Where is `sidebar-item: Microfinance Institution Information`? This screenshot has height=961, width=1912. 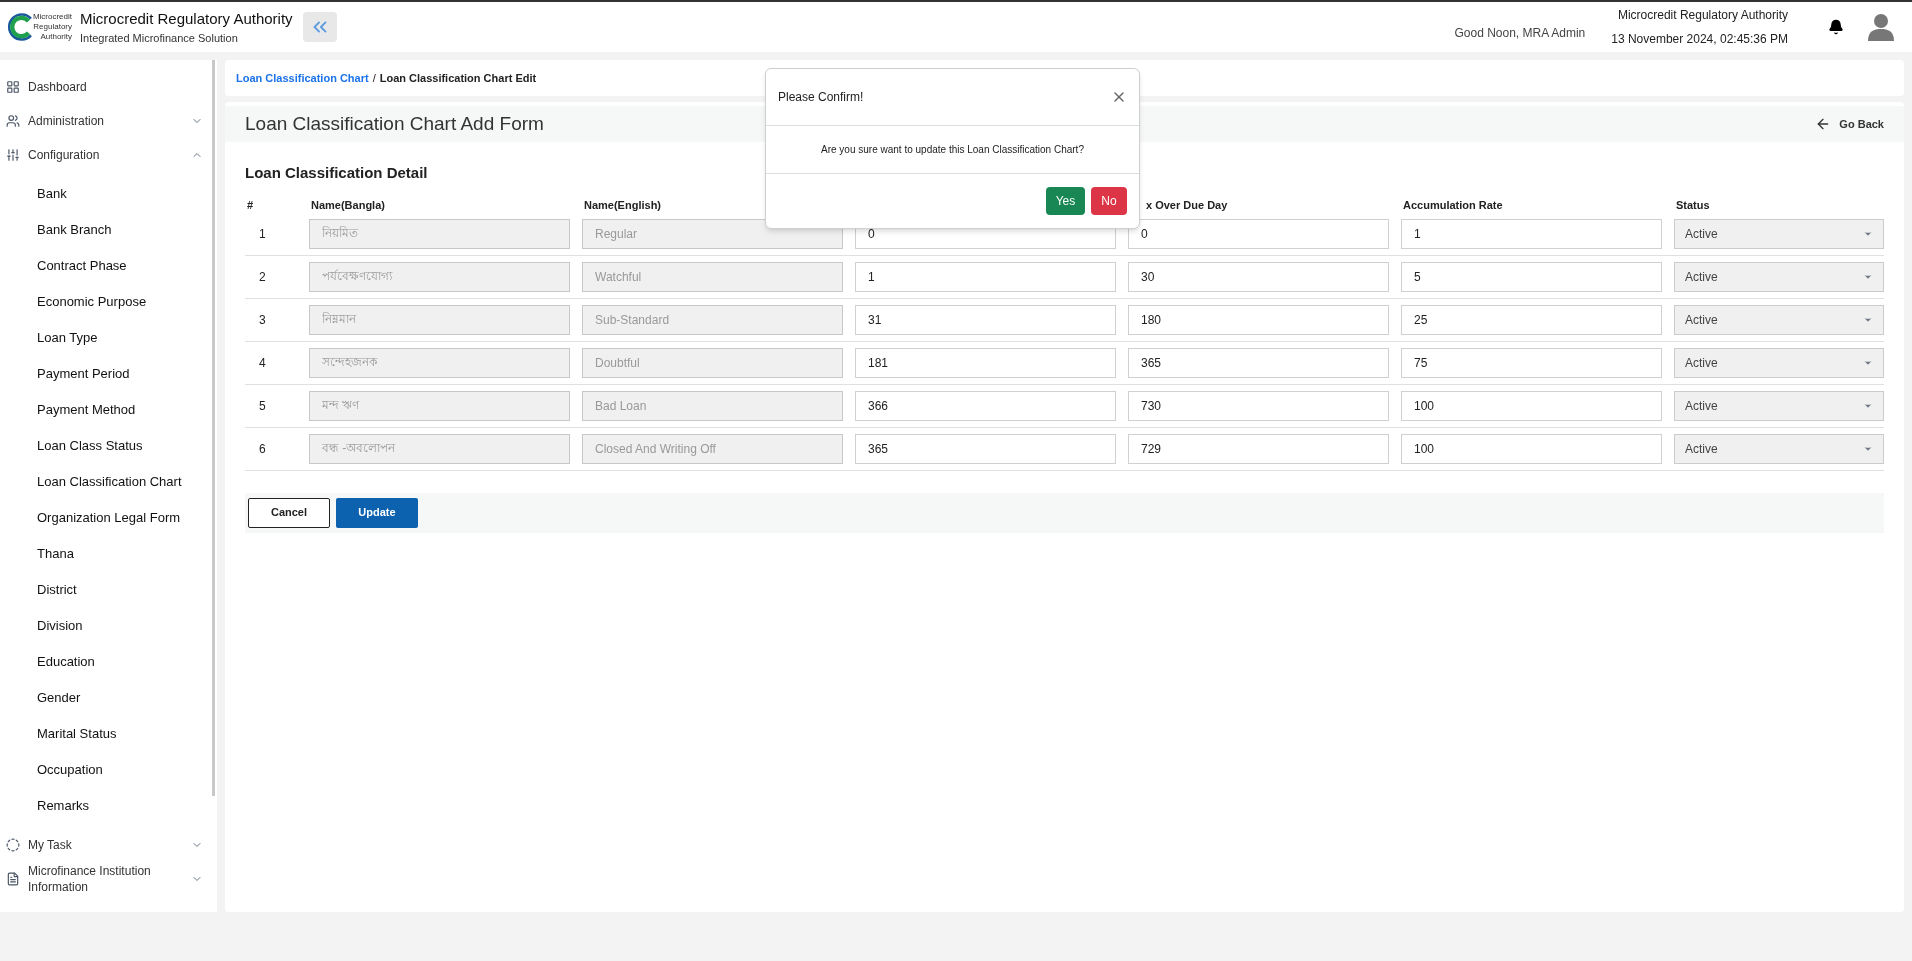 sidebar-item: Microfinance Institution Information is located at coordinates (108, 879).